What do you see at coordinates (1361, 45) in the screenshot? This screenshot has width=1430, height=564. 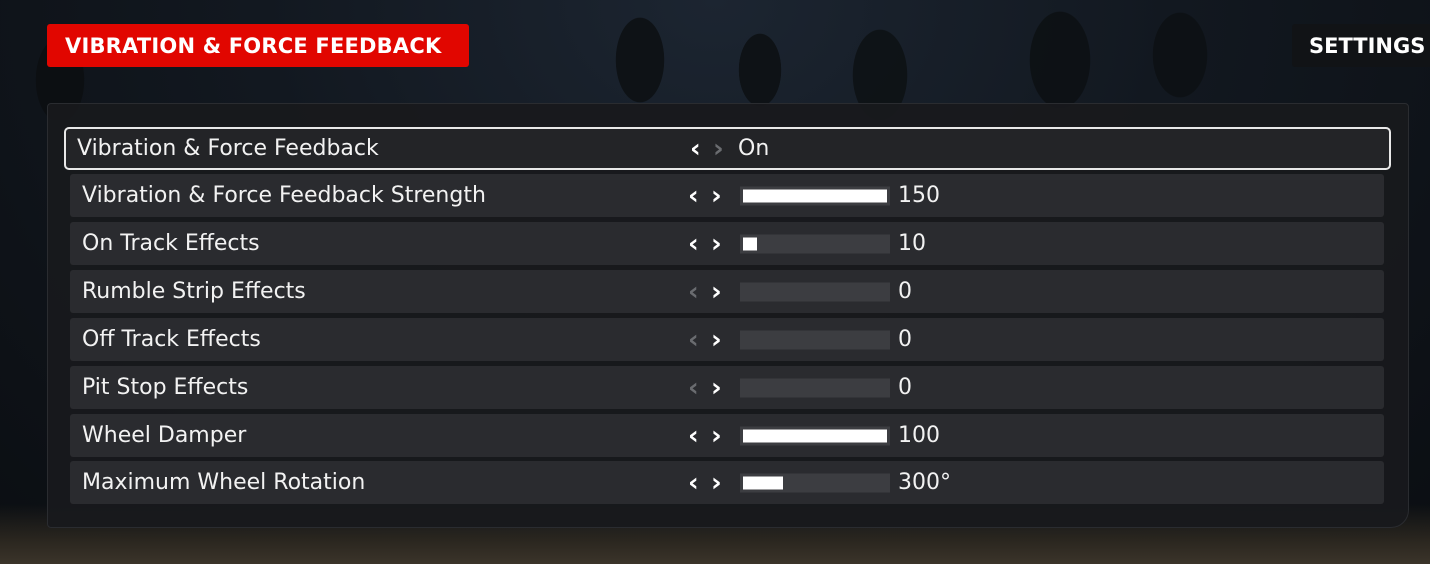 I see `tab-settings: SETTINGS` at bounding box center [1361, 45].